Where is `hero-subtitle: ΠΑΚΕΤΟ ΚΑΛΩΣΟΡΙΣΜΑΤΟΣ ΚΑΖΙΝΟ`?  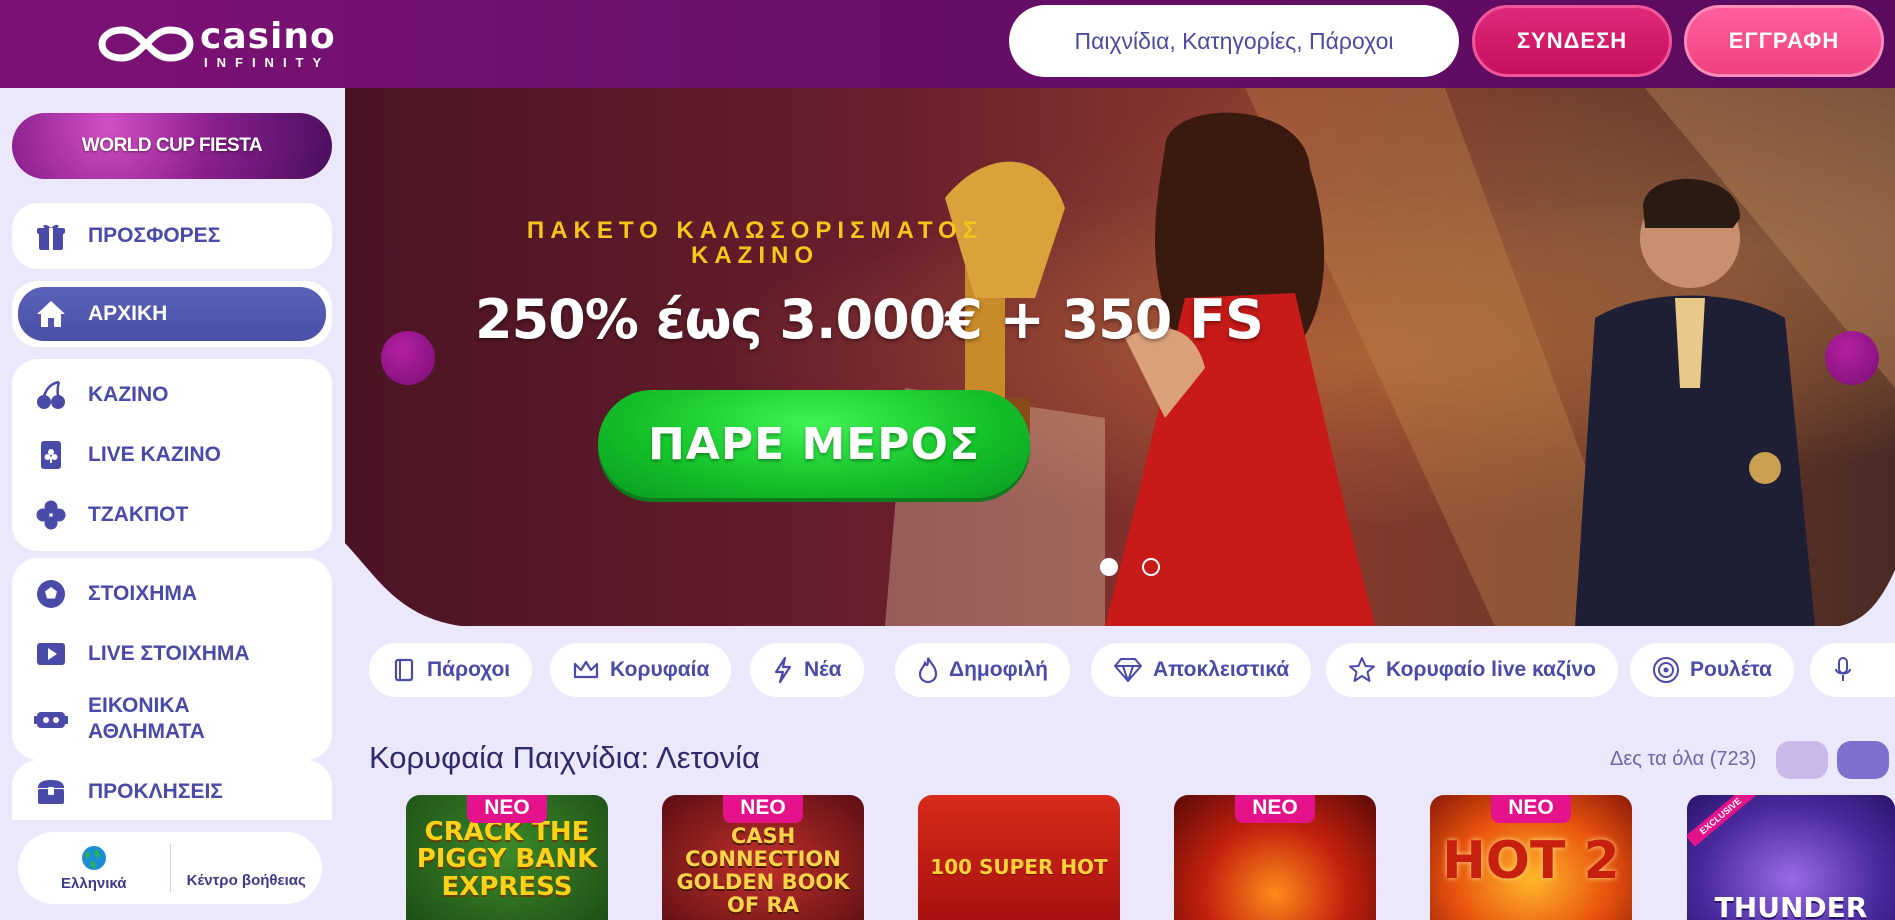 hero-subtitle: ΠΑΚΕΤΟ ΚΑΛΩΣΟΡΙΣΜΑΤΟΣ ΚΑΖΙΝΟ is located at coordinates (755, 243).